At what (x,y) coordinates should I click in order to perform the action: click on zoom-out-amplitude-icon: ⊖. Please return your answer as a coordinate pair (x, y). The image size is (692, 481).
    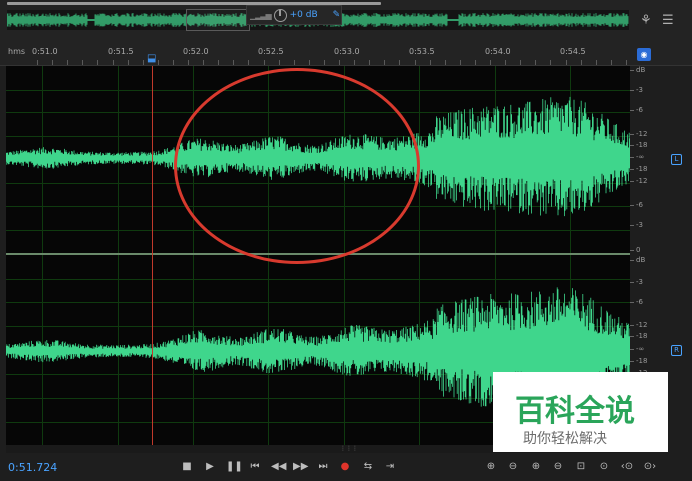
    Looking at the image, I should click on (513, 467).